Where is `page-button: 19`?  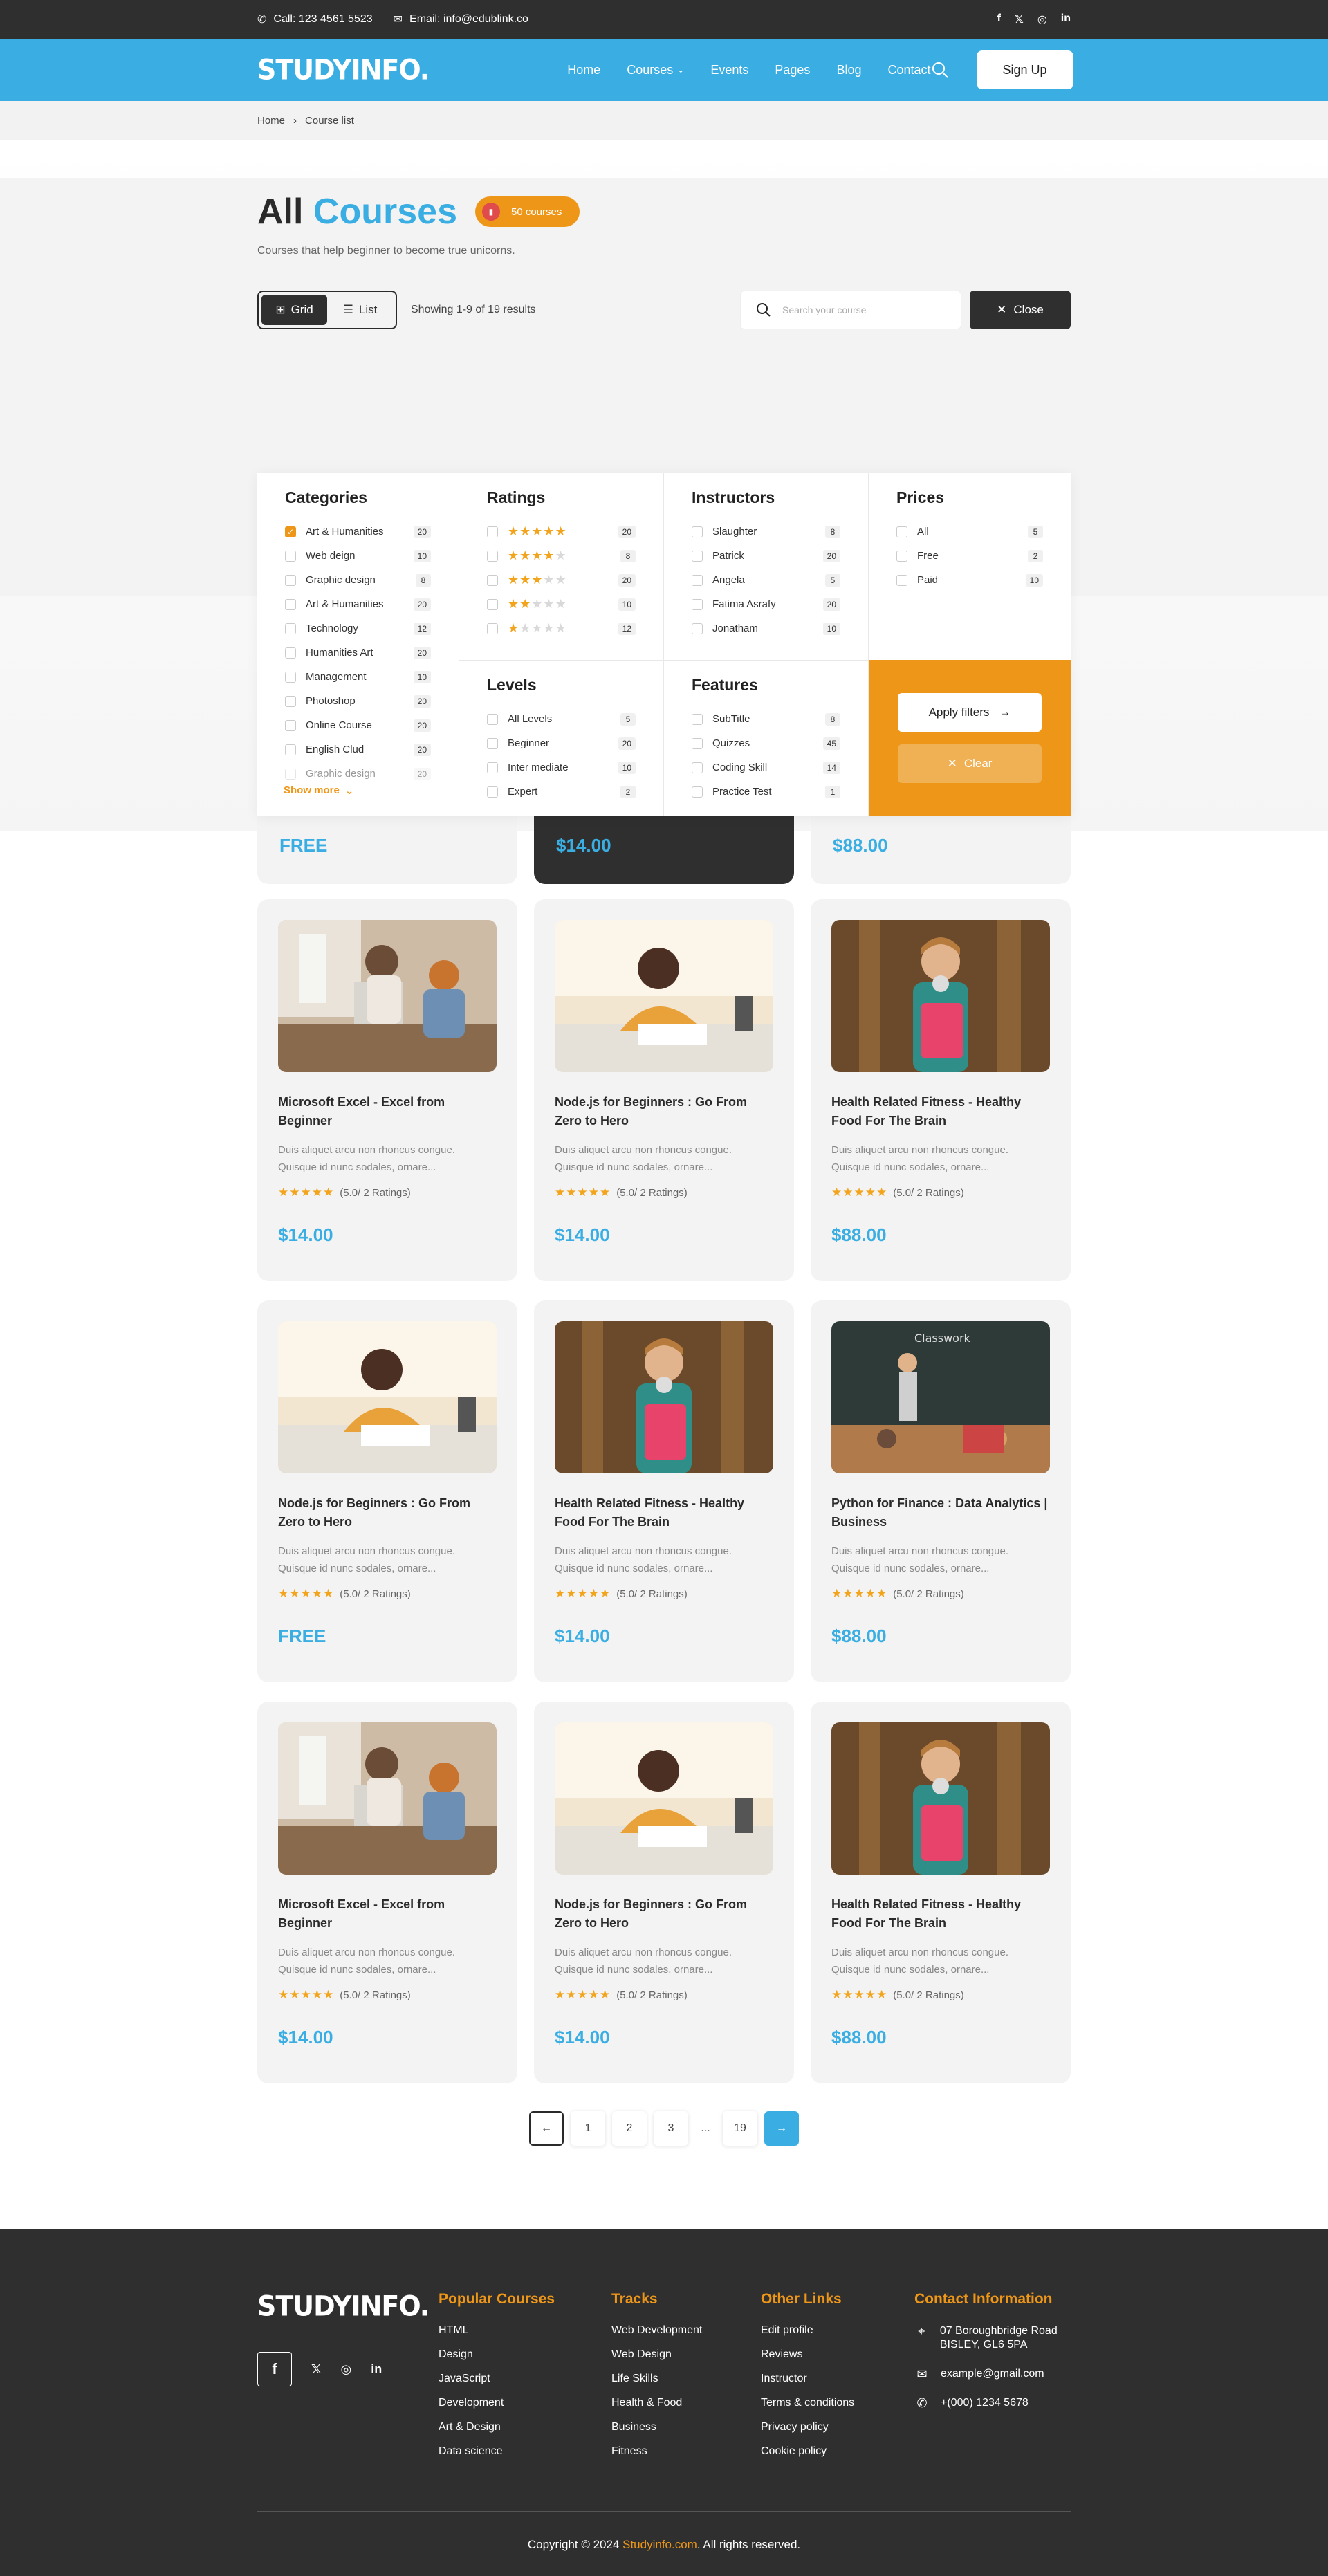 page-button: 19 is located at coordinates (740, 2128).